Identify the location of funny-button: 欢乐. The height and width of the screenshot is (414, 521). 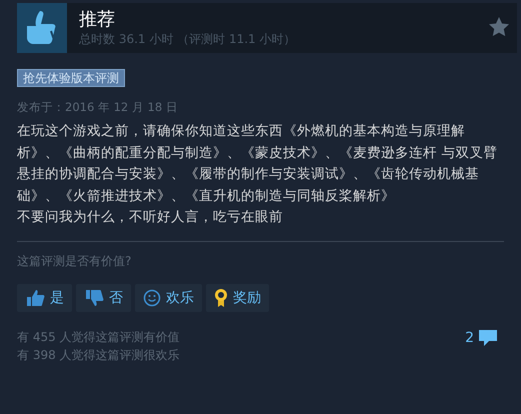
(168, 298).